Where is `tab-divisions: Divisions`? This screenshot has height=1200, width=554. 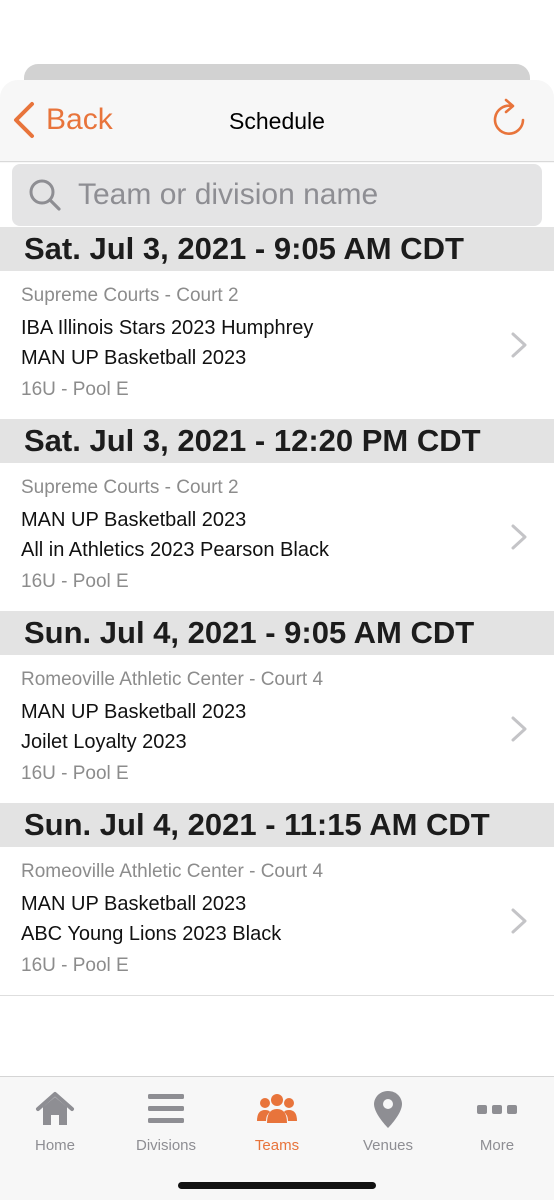 tab-divisions: Divisions is located at coordinates (166, 1121).